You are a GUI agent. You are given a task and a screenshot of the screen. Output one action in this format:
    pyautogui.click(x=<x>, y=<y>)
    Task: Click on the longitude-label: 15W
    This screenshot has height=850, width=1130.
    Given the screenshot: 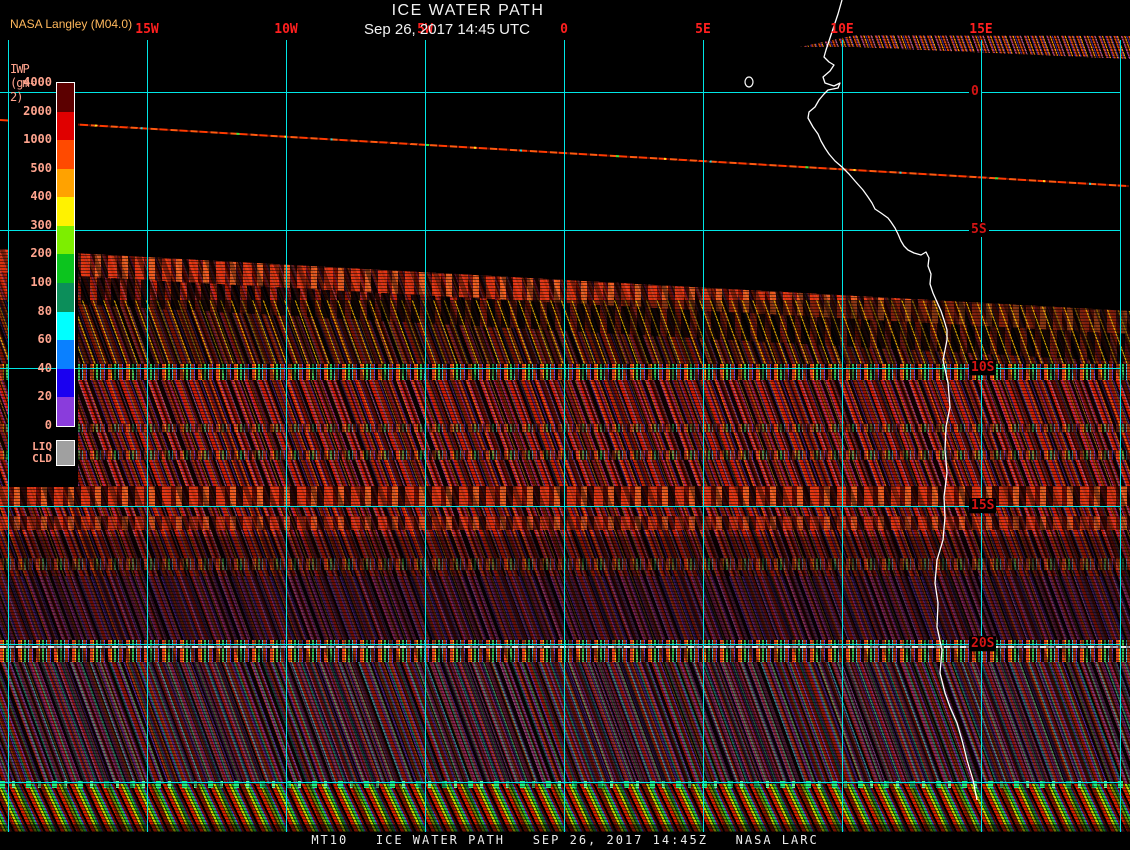 What is the action you would take?
    pyautogui.click(x=147, y=29)
    